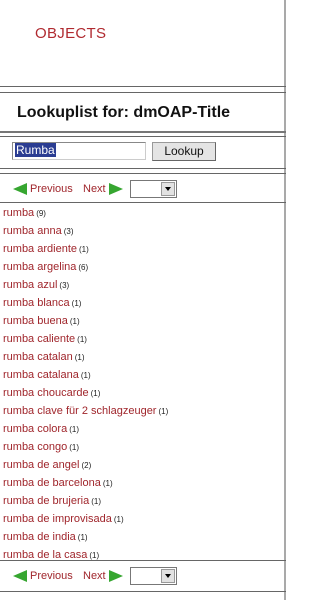  I want to click on search-input-value: Rumba, so click(35, 150).